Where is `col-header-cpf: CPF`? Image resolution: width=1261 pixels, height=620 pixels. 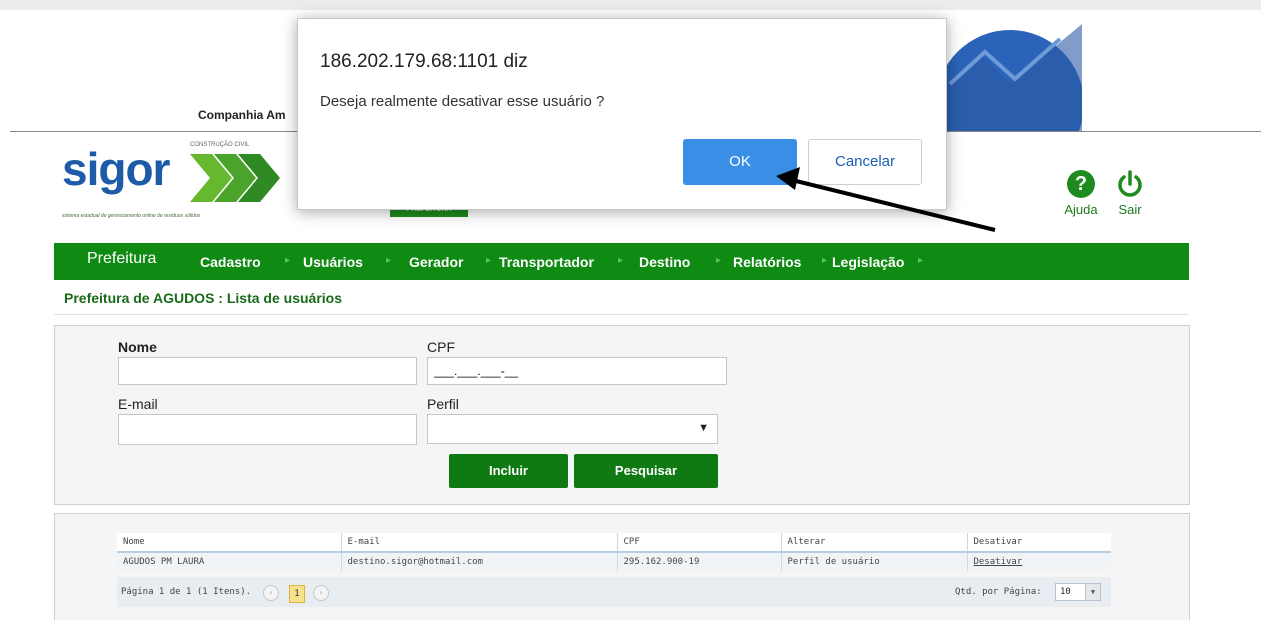
col-header-cpf: CPF is located at coordinates (699, 543).